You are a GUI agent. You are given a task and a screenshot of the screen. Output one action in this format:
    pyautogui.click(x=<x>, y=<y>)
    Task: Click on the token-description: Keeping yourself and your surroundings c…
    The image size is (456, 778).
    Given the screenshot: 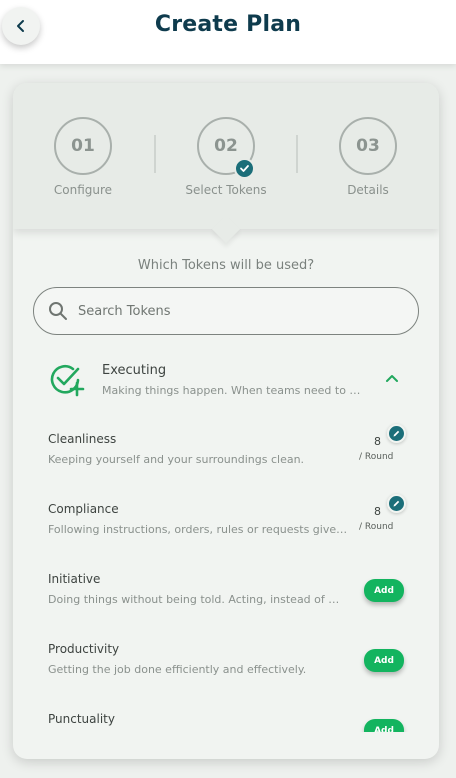 What is the action you would take?
    pyautogui.click(x=176, y=459)
    